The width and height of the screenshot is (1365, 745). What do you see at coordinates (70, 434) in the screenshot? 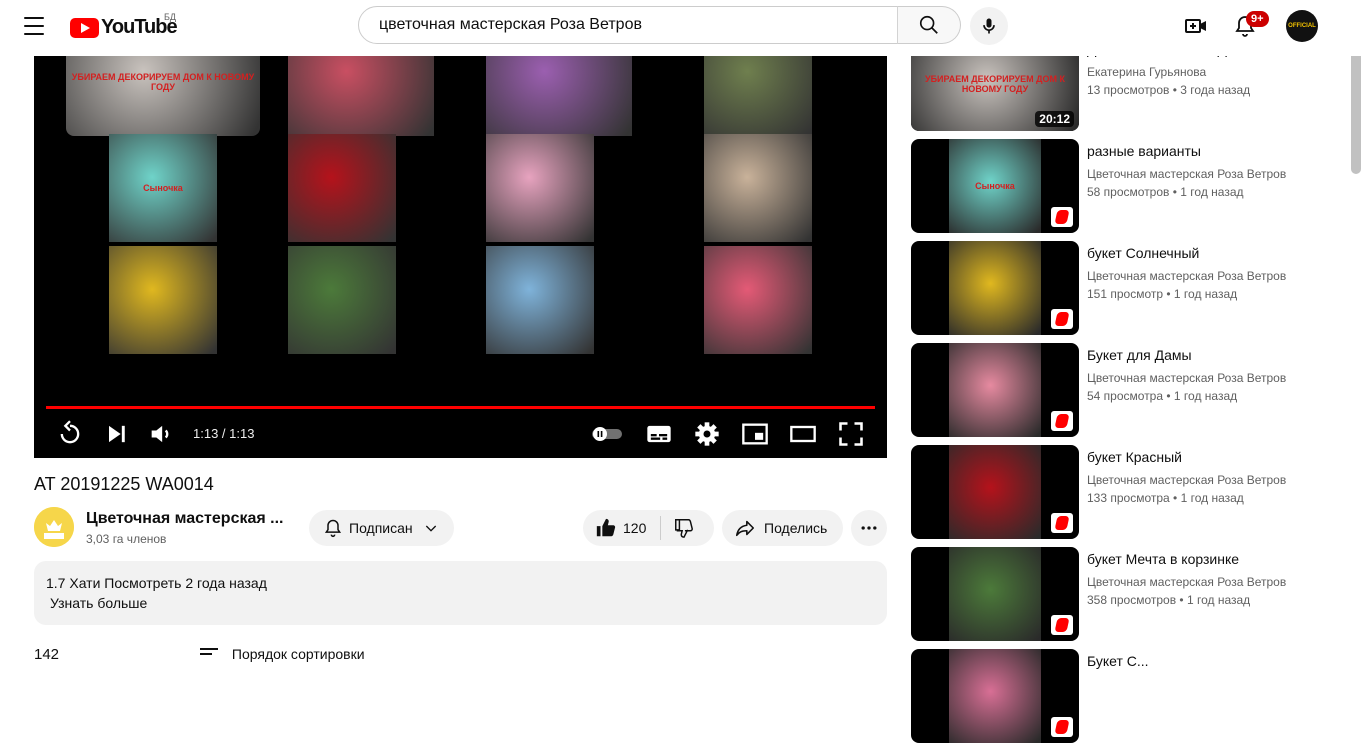
I see `replay-icon` at bounding box center [70, 434].